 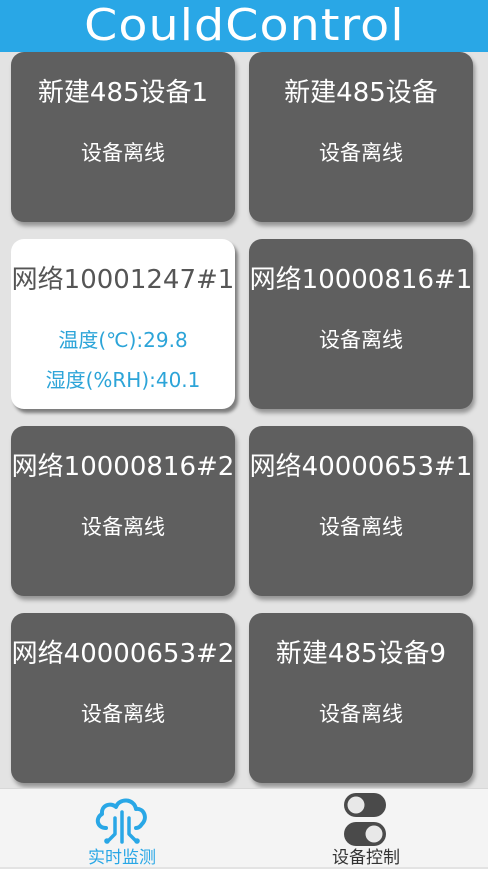 What do you see at coordinates (123, 93) in the screenshot?
I see `device-name: 新建485设备1` at bounding box center [123, 93].